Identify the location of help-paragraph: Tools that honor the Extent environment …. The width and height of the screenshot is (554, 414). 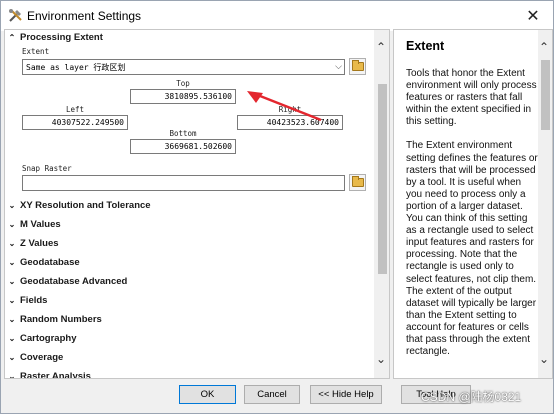
(471, 98).